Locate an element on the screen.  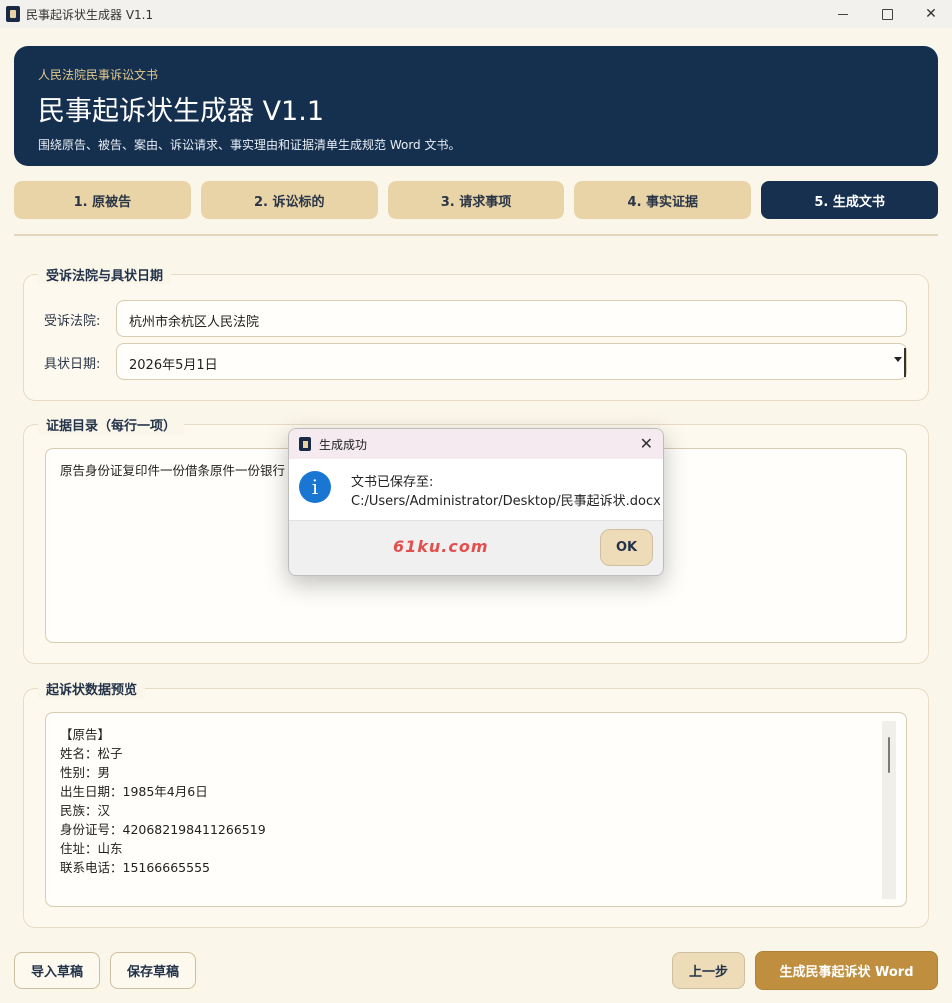
tab-claims: 3. 请求事项 is located at coordinates (476, 200).